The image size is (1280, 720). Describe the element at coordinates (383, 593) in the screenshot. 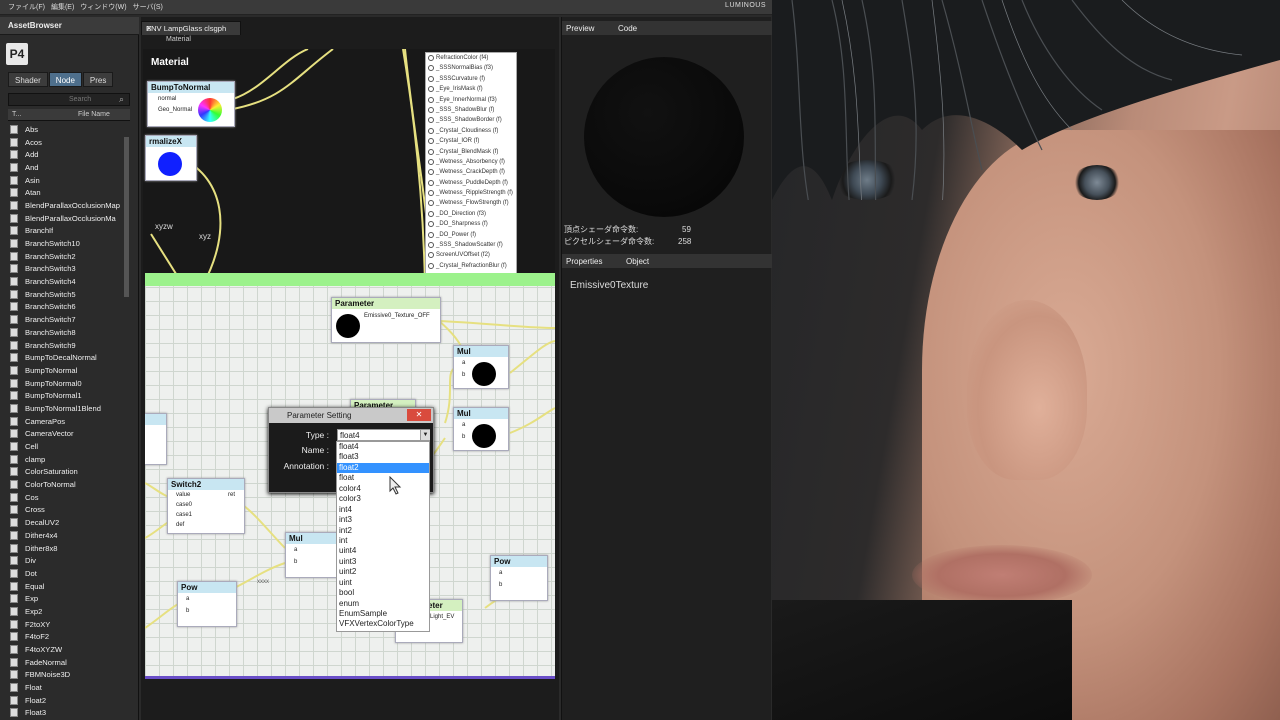

I see `type-option: bool` at that location.